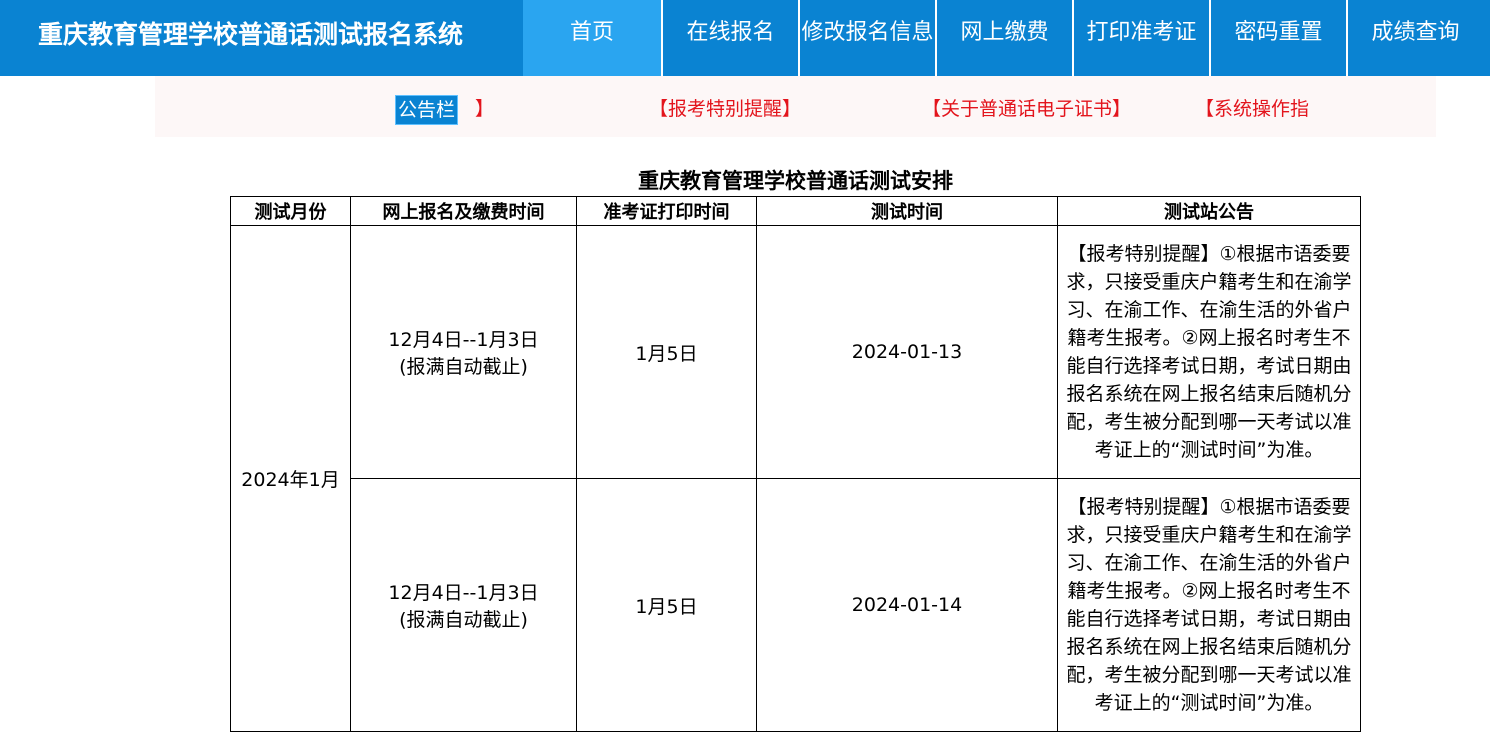 This screenshot has height=737, width=1490. Describe the element at coordinates (1140, 38) in the screenshot. I see `nav-print-admission-ticket: 打印准考证` at that location.